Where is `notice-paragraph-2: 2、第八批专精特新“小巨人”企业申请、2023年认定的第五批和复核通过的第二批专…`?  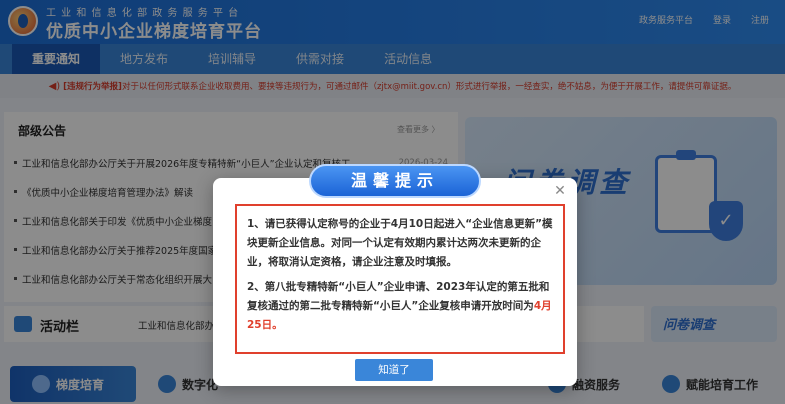 notice-paragraph-2: 2、第八批专精特新“小巨人”企业申请、2023年认定的第五批和复核通过的第二批专… is located at coordinates (400, 306).